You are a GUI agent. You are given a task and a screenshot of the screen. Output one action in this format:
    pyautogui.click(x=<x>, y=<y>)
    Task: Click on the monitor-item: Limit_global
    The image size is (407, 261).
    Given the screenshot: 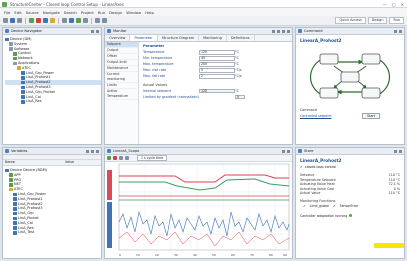 What is the action you would take?
    pyautogui.click(x=319, y=205)
    